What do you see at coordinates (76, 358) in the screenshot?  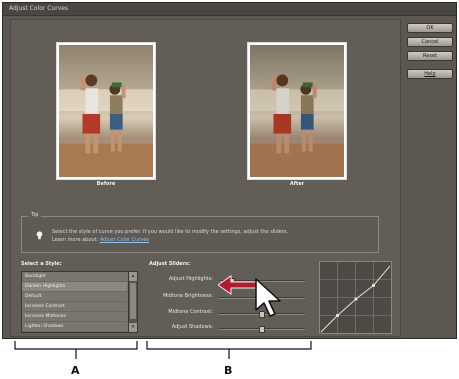 I see `callout-a: A` at bounding box center [76, 358].